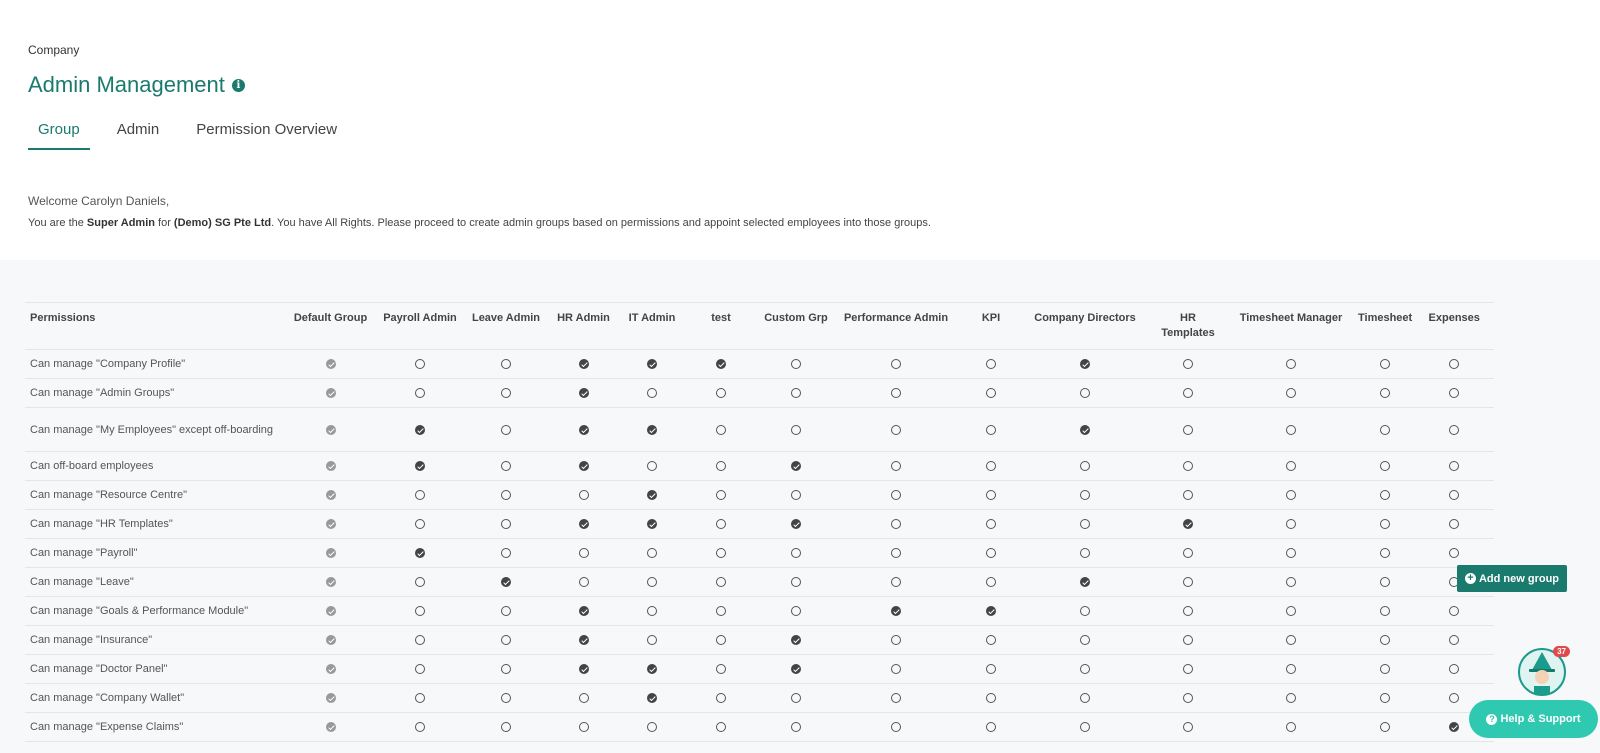 Image resolution: width=1600 pixels, height=753 pixels. Describe the element at coordinates (1512, 578) in the screenshot. I see `add-new-group-button: + Add new group` at that location.